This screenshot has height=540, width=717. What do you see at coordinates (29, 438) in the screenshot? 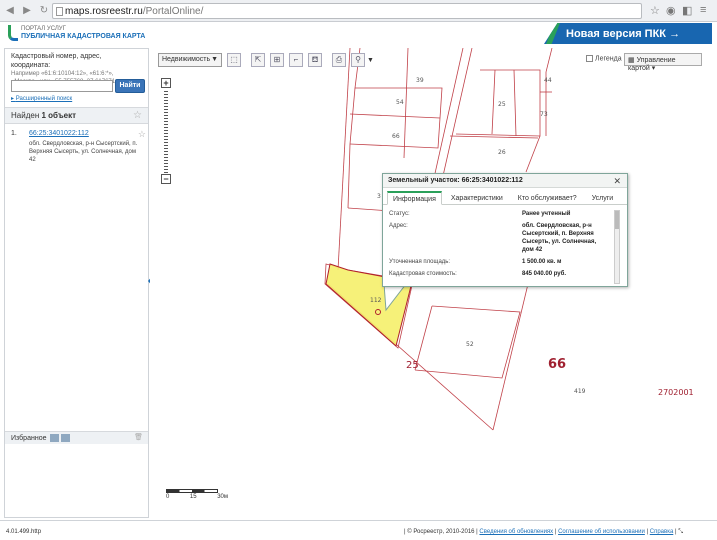
I see `favorites-label: Избранное` at bounding box center [29, 438].